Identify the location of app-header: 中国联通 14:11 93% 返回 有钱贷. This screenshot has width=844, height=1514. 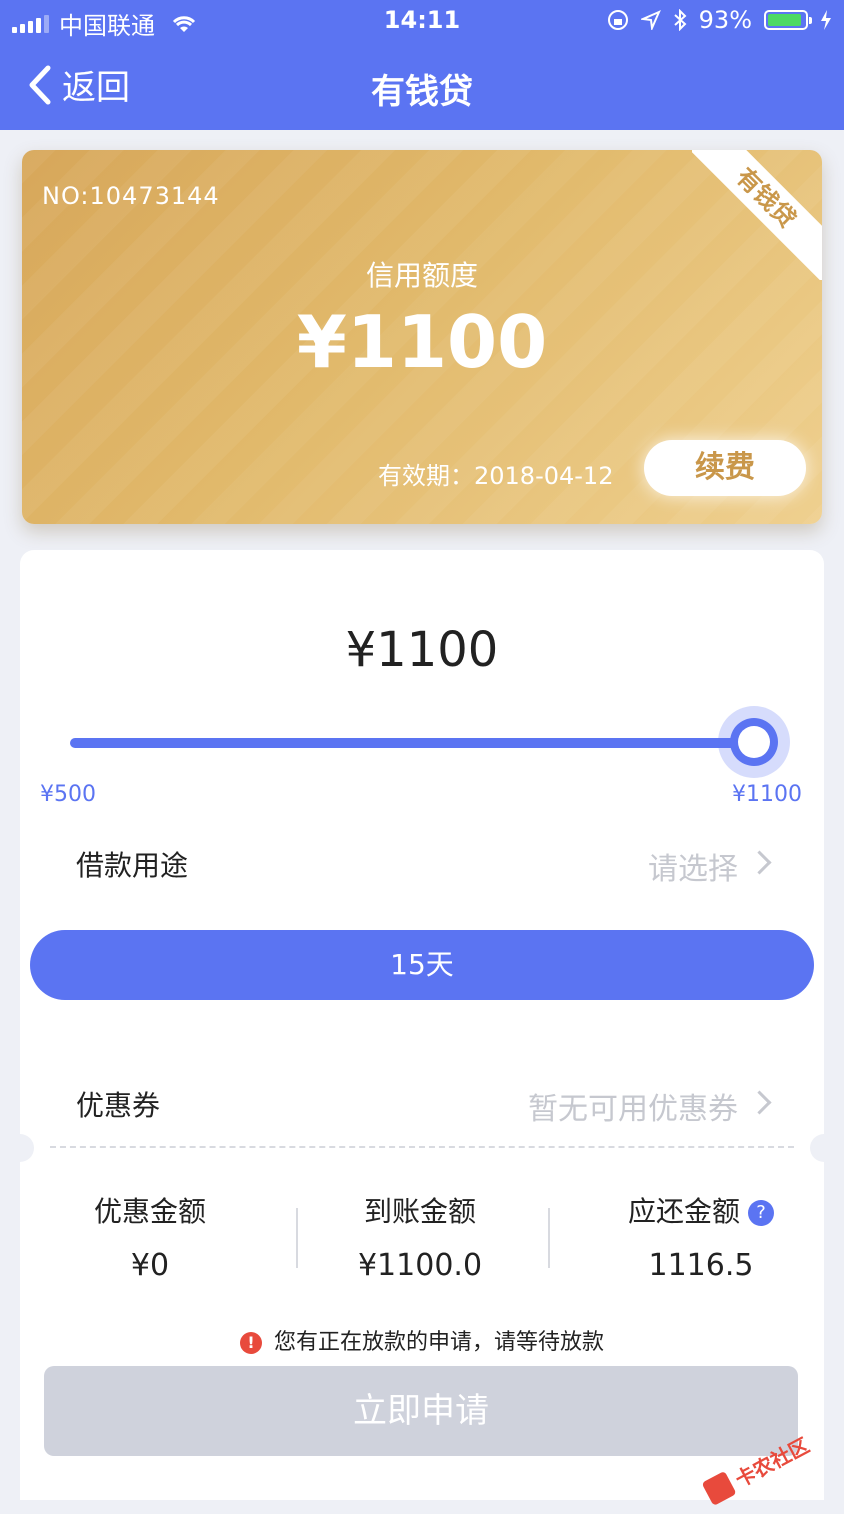
(422, 65).